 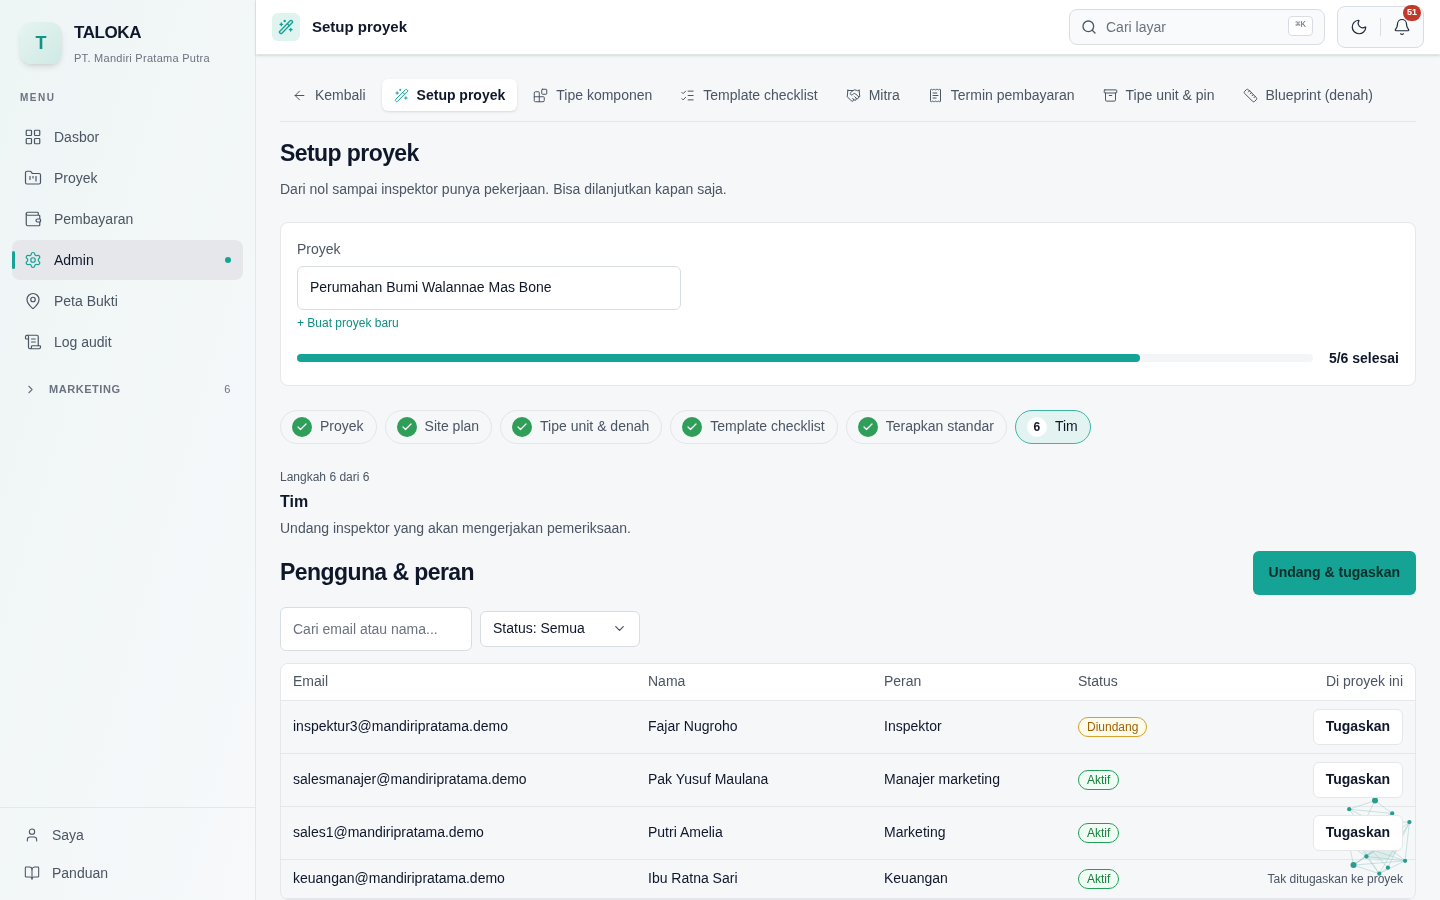 I want to click on list-check-icon, so click(x=688, y=95).